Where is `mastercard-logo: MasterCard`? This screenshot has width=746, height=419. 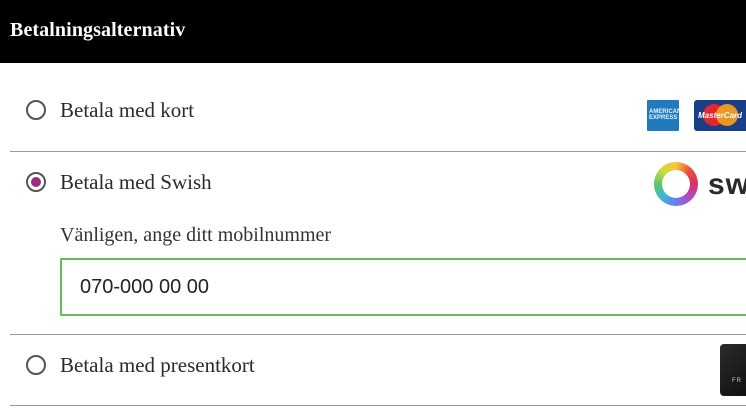
mastercard-logo: MasterCard is located at coordinates (720, 115).